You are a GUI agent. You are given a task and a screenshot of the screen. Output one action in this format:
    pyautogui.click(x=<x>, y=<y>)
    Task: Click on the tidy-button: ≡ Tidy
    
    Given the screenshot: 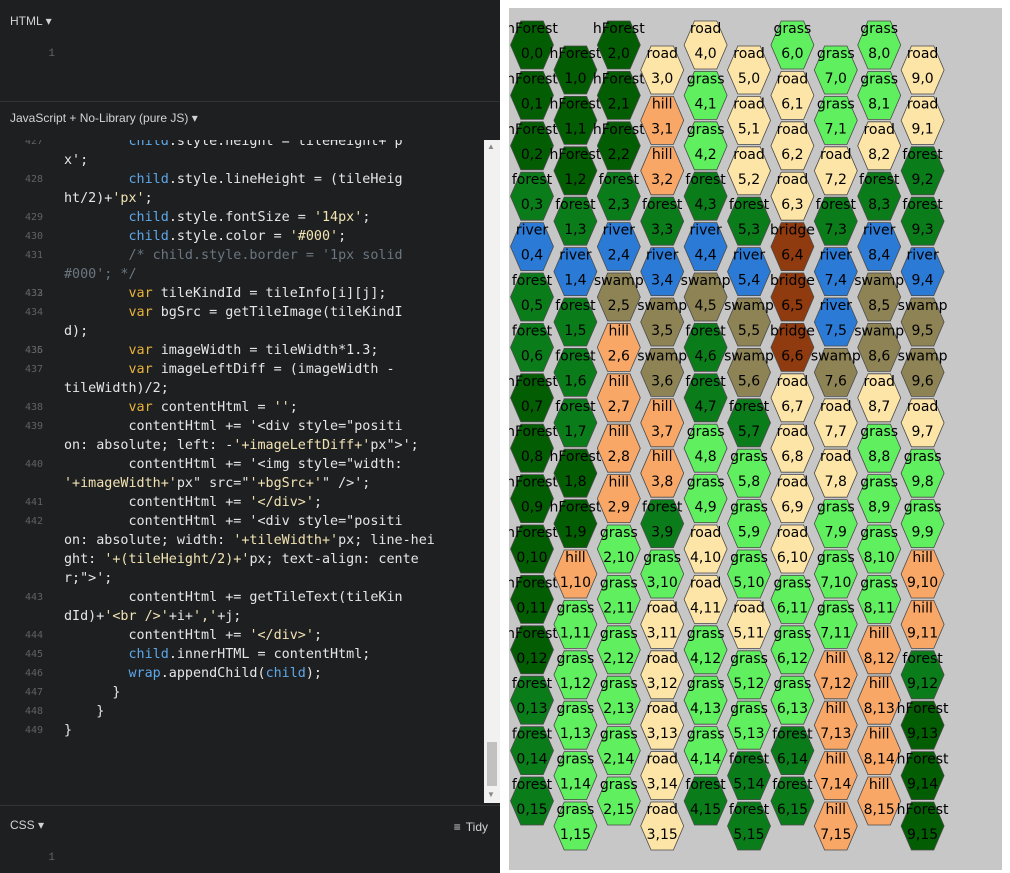 What is the action you would take?
    pyautogui.click(x=471, y=827)
    